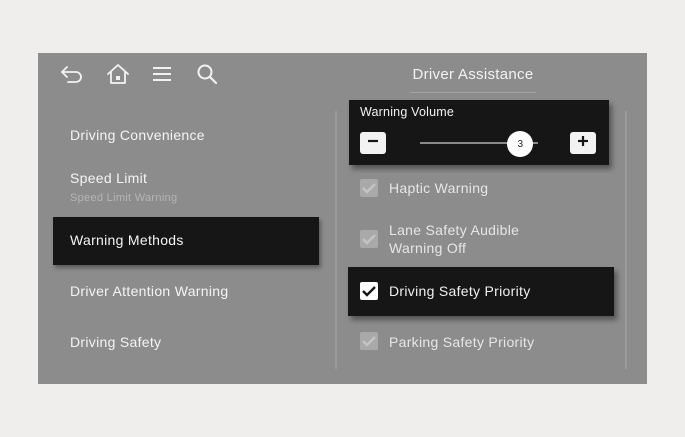  What do you see at coordinates (626, 240) in the screenshot?
I see `scrollbar-right` at bounding box center [626, 240].